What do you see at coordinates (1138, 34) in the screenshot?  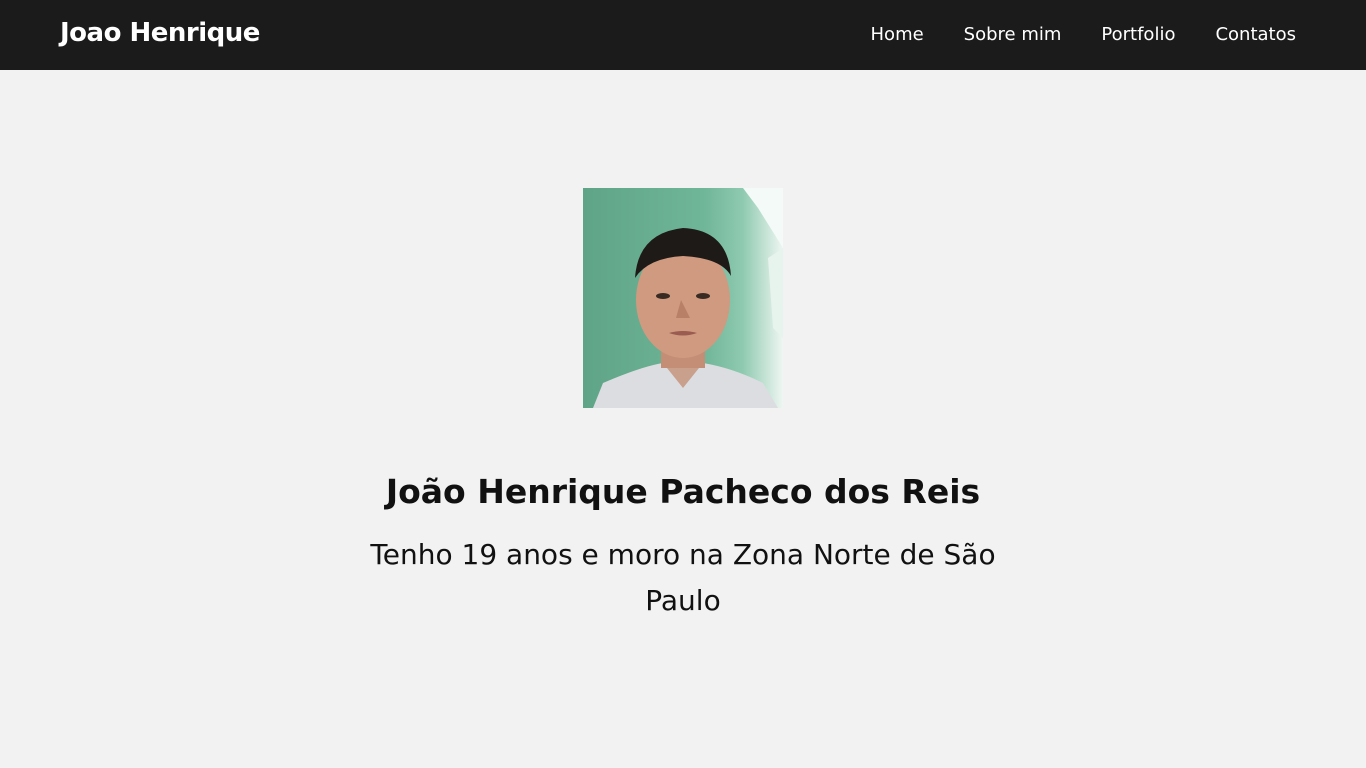 I see `nav-link-portfolio: Portfolio` at bounding box center [1138, 34].